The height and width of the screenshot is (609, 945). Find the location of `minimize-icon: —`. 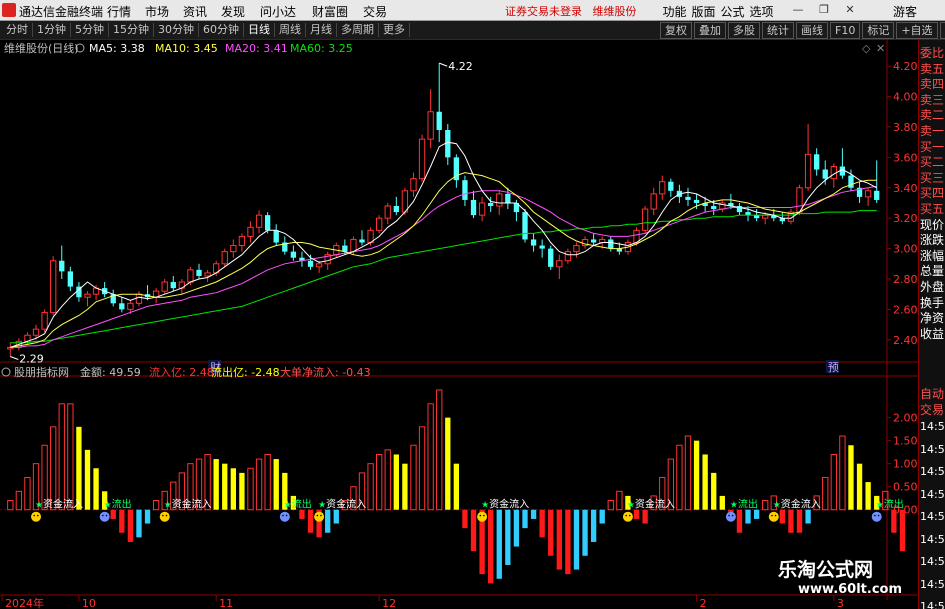

minimize-icon: — is located at coordinates (798, 10).